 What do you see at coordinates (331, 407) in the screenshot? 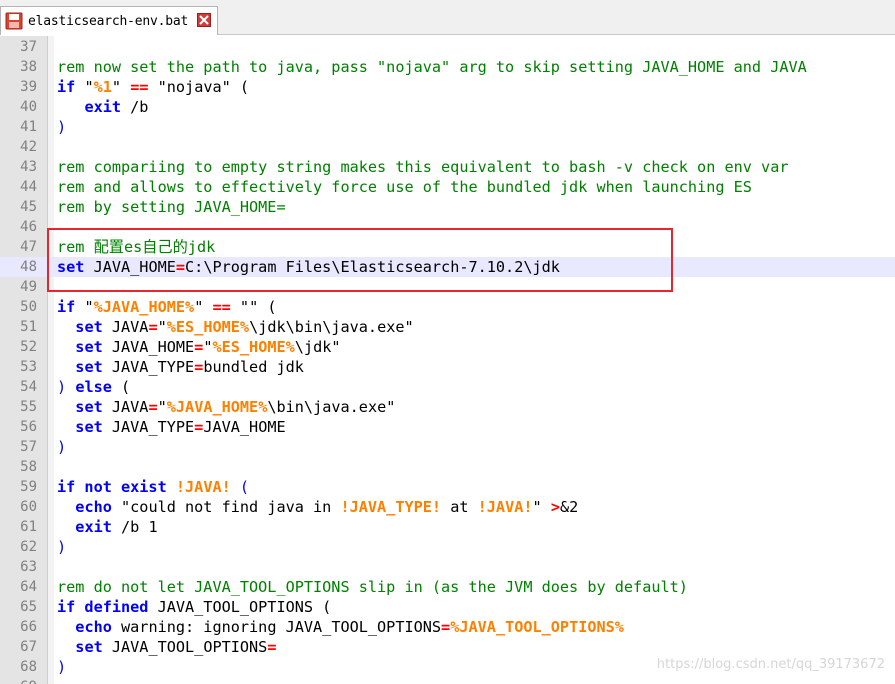
I see `code-token: \bin\java.exe"` at bounding box center [331, 407].